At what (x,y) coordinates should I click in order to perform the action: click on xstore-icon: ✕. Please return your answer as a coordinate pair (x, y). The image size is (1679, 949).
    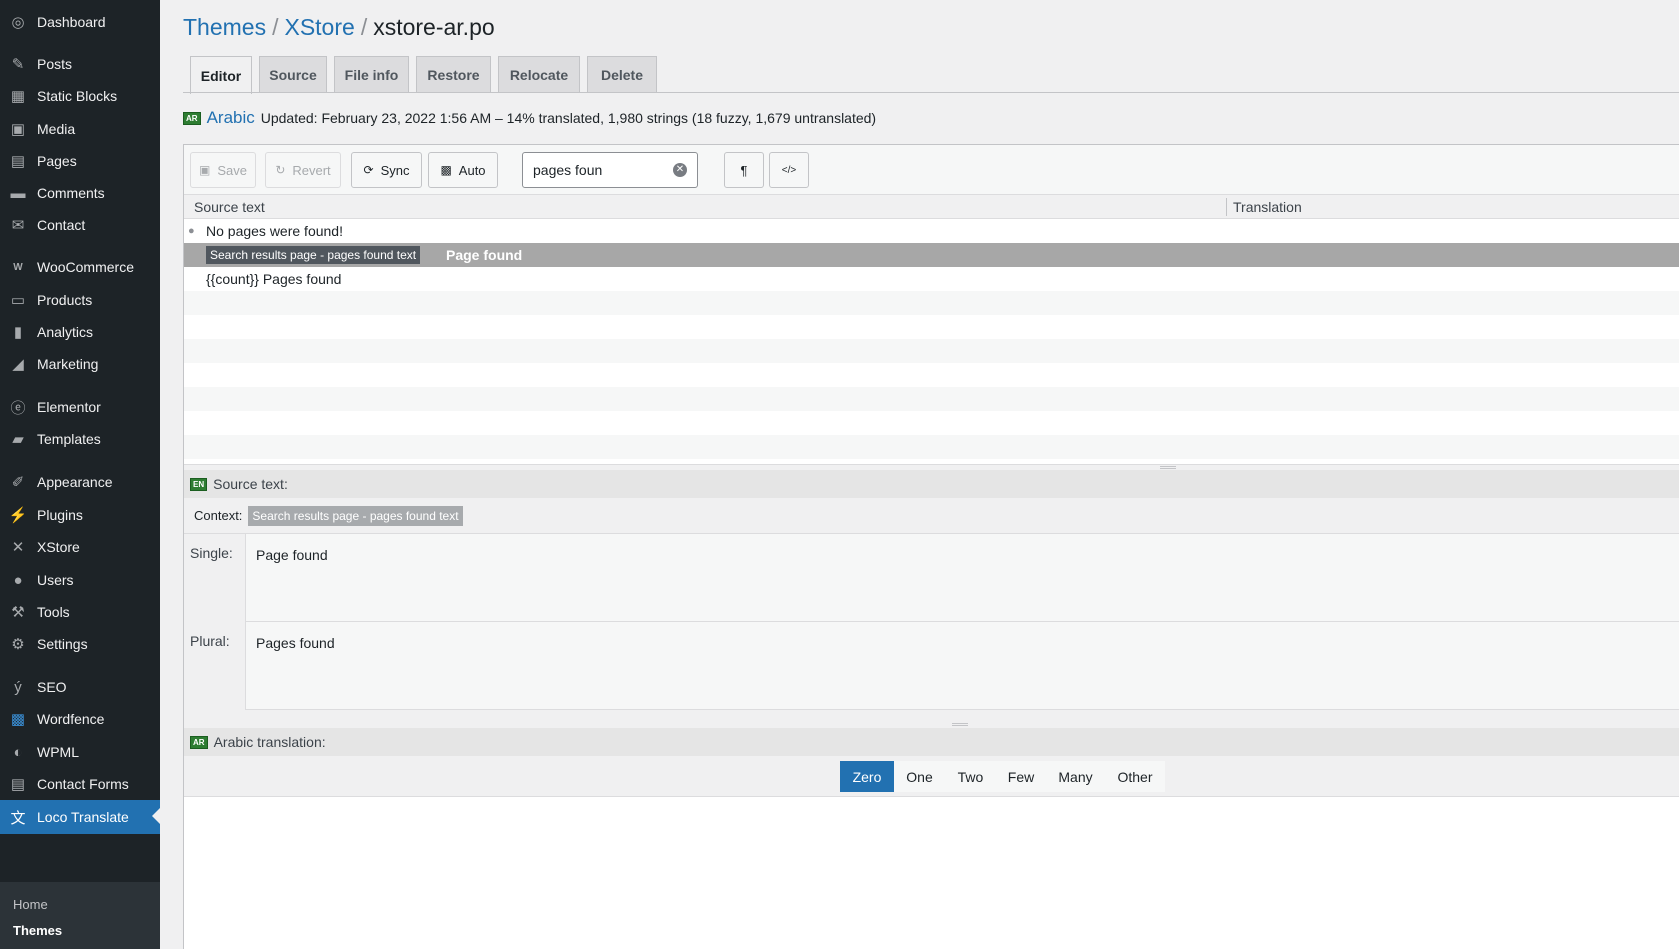
    Looking at the image, I should click on (18, 547).